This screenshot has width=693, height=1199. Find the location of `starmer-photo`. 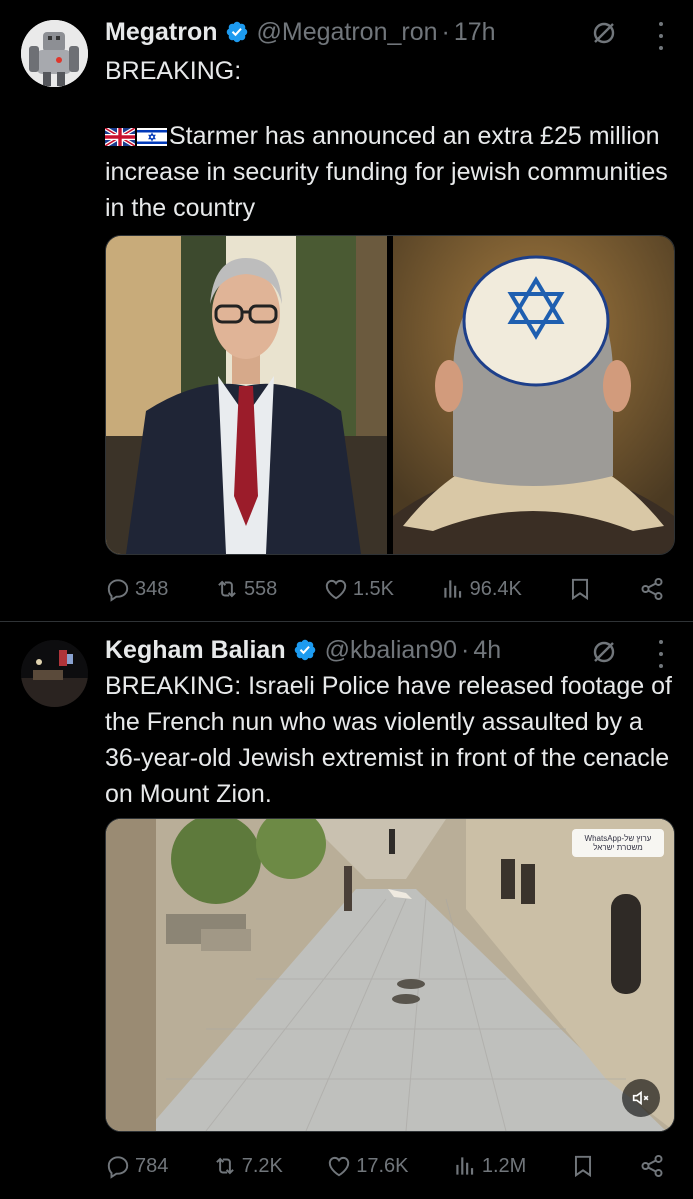

starmer-photo is located at coordinates (246, 395).